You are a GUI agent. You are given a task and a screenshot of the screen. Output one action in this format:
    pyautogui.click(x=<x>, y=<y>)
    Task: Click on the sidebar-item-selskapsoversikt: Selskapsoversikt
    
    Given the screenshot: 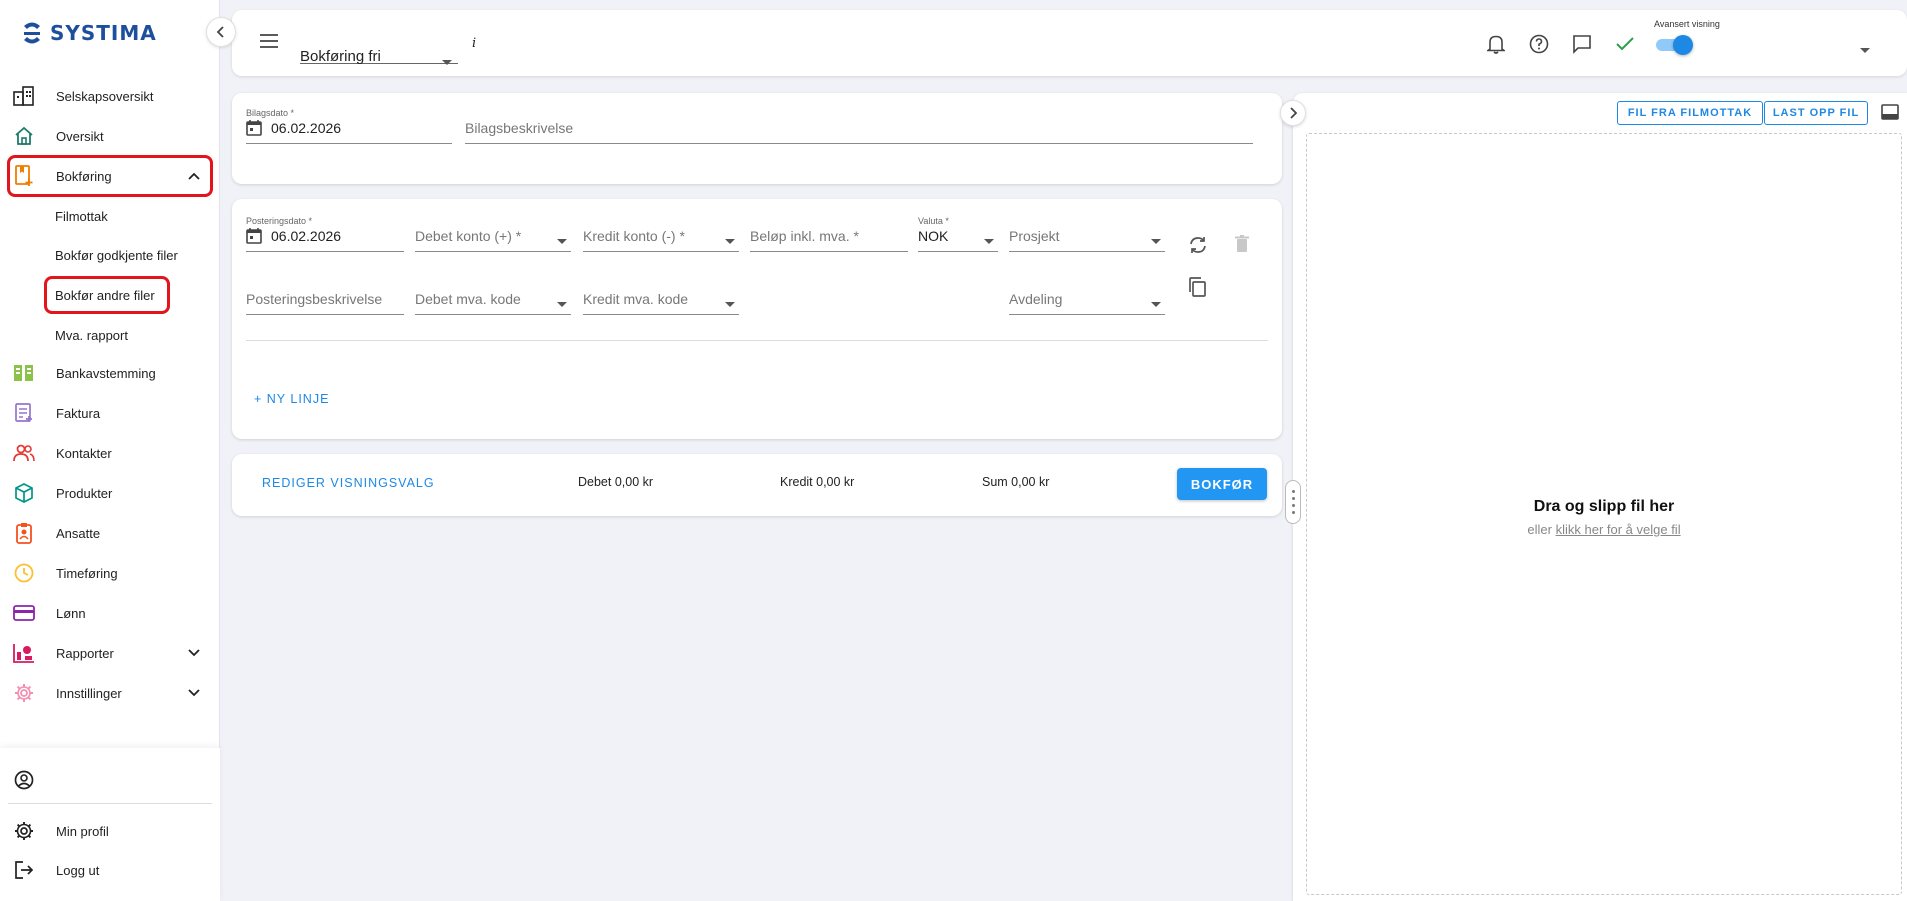 What is the action you would take?
    pyautogui.click(x=110, y=96)
    